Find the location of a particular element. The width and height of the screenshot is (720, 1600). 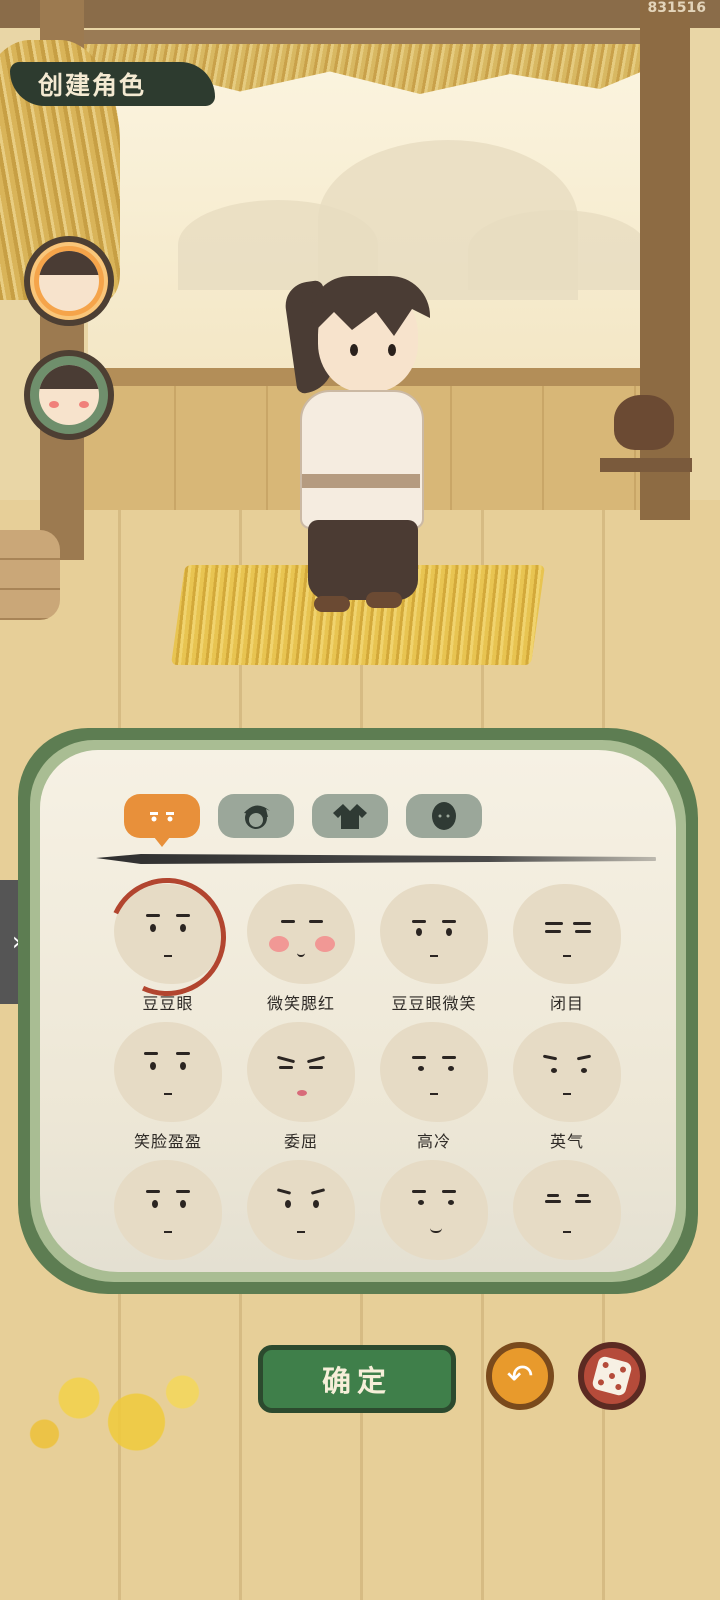

character-shoe-right is located at coordinates (384, 600).